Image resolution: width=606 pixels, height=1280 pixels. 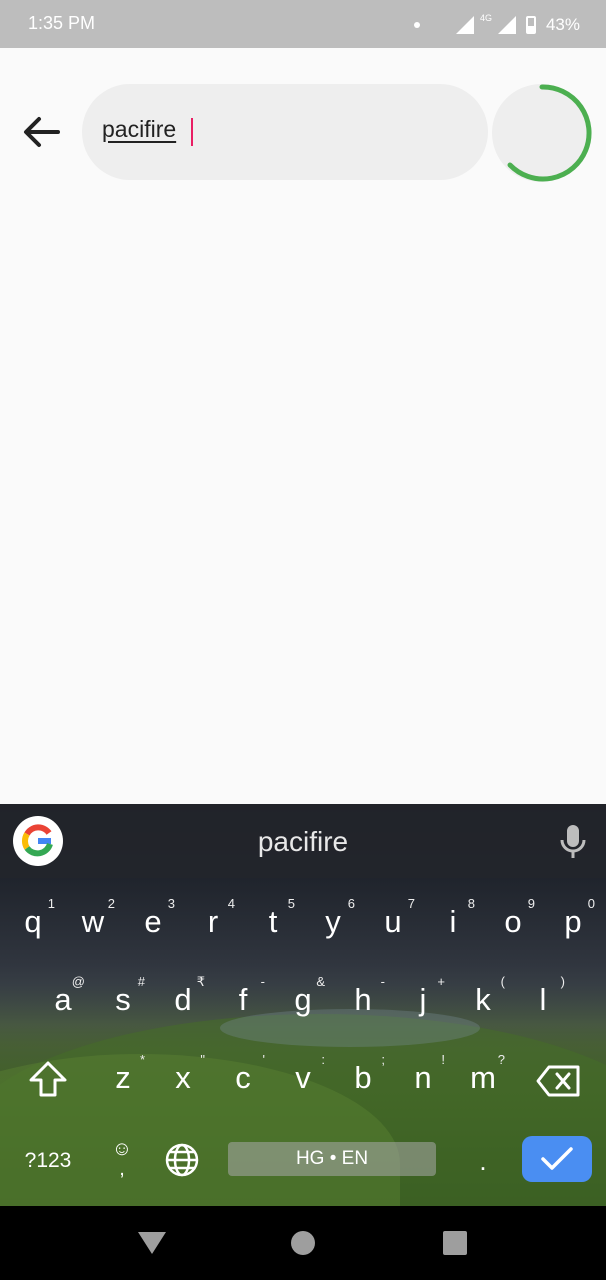 I want to click on key-z: z *, so click(x=123, y=1077).